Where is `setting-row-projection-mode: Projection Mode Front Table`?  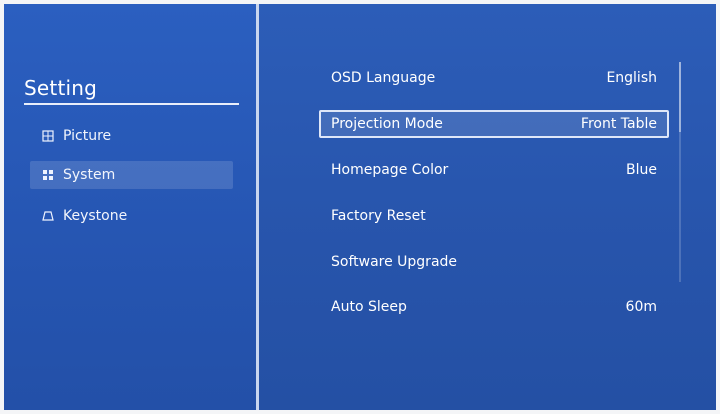 setting-row-projection-mode: Projection Mode Front Table is located at coordinates (494, 124).